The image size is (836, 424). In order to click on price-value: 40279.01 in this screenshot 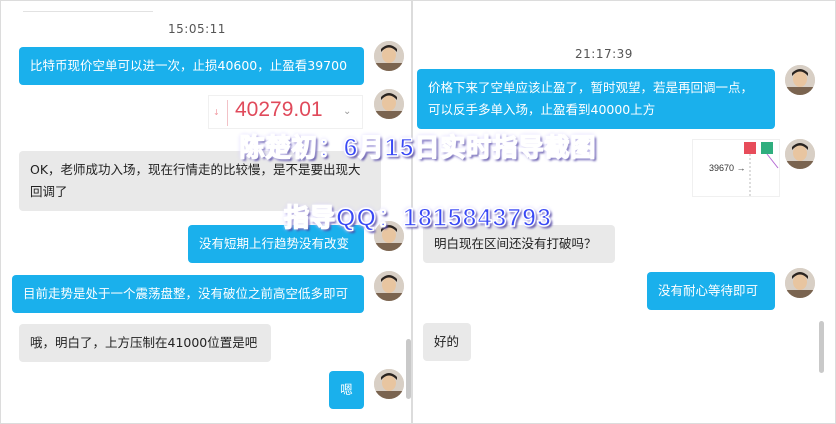, I will do `click(279, 109)`.